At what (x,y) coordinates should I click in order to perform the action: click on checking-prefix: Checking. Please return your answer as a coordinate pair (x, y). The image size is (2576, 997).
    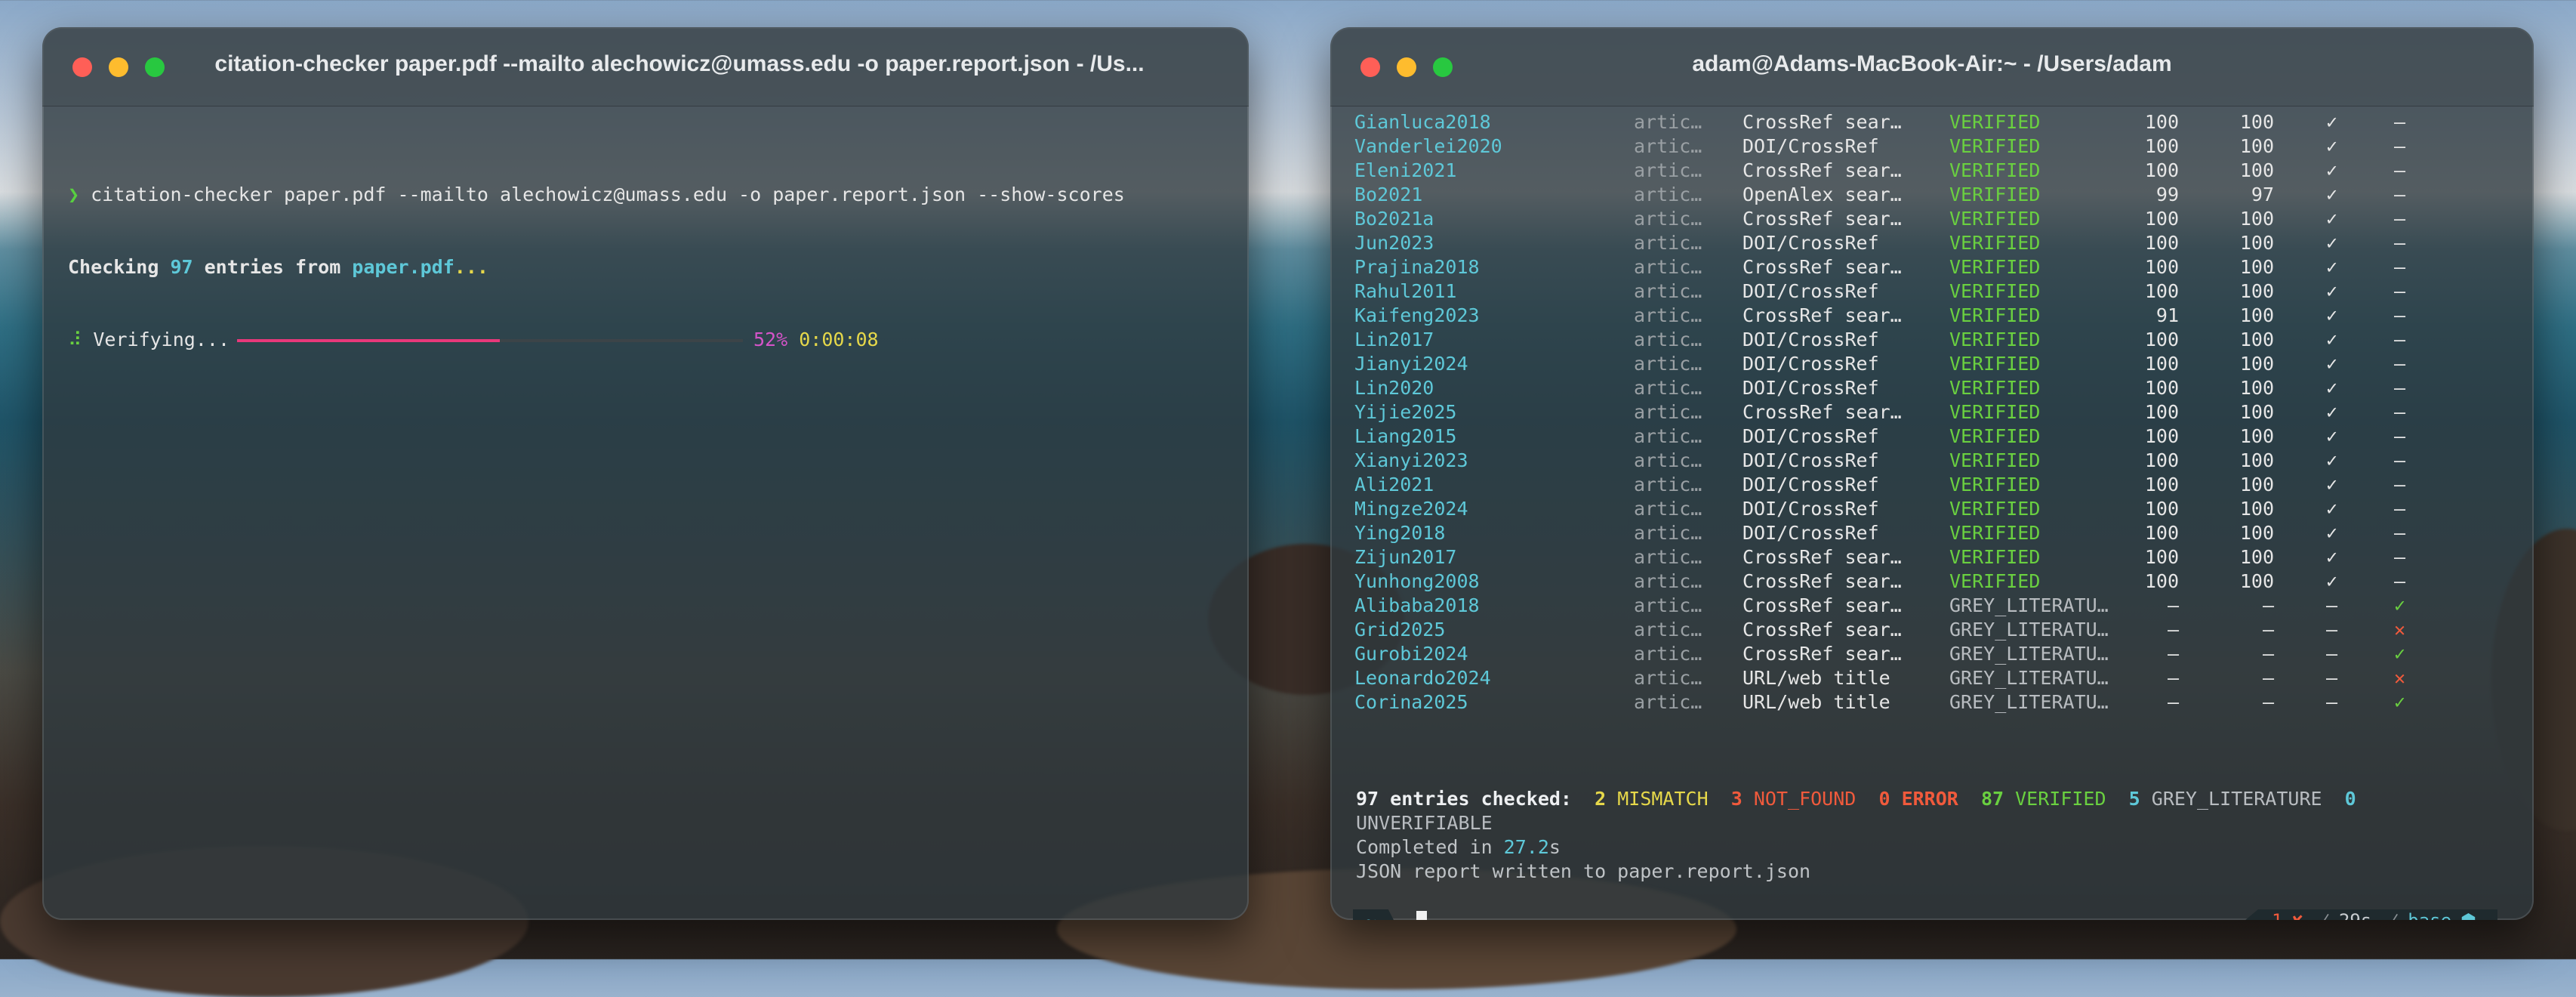
    Looking at the image, I should click on (119, 267).